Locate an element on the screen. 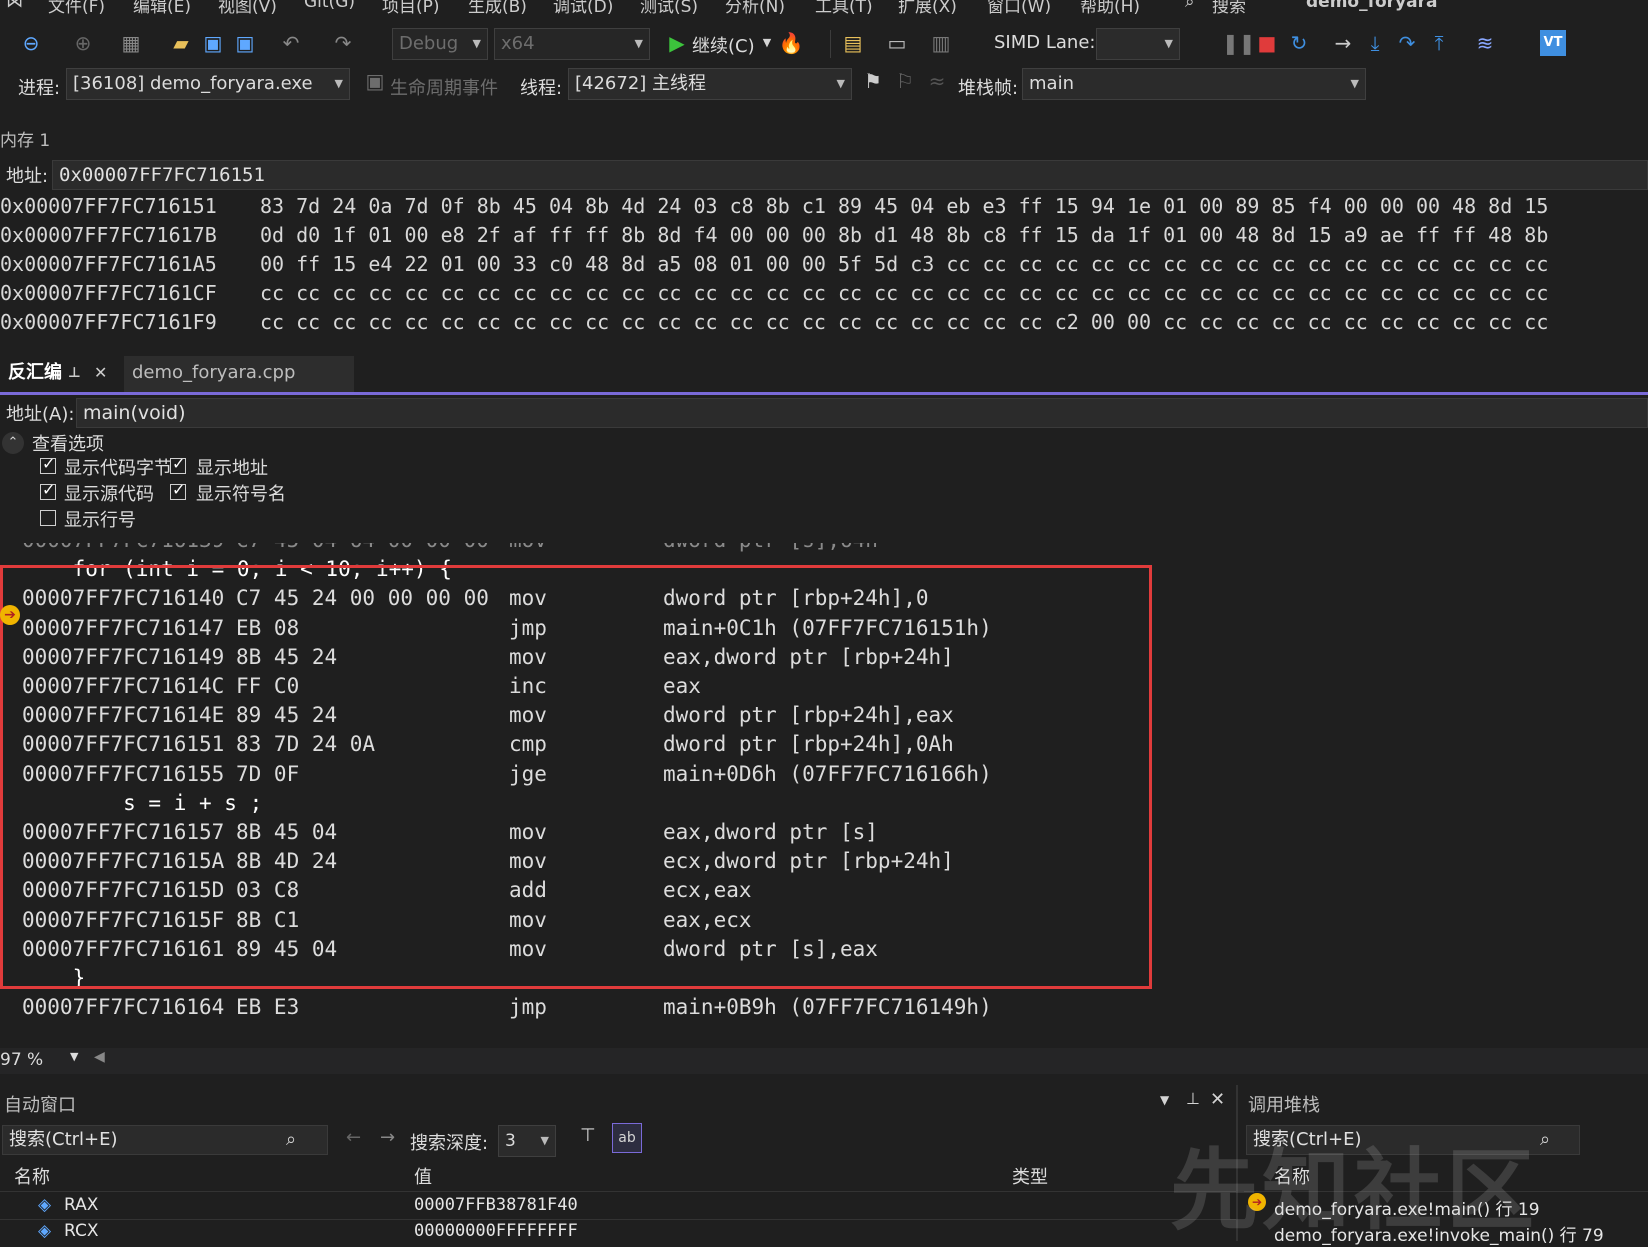 The image size is (1648, 1247). zoom-level: 97 % is located at coordinates (21, 1060).